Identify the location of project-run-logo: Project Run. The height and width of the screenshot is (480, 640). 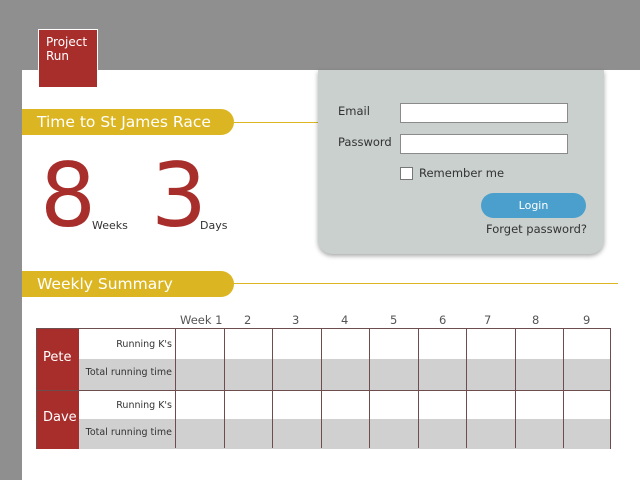
(68, 58).